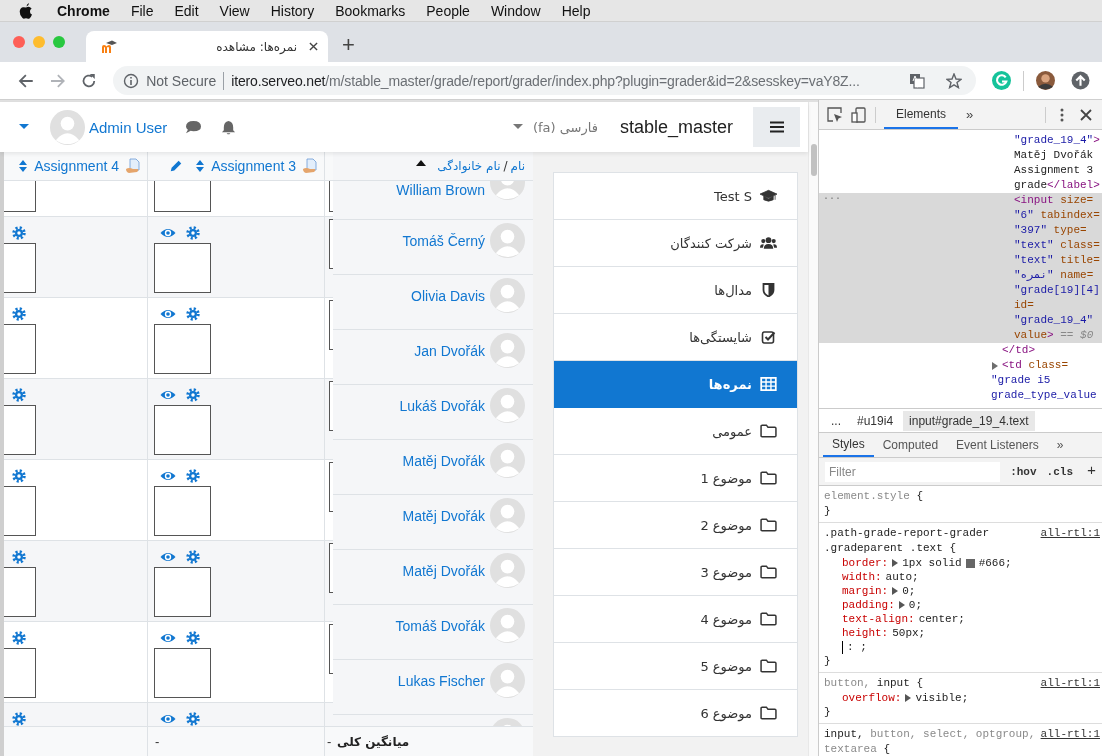 This screenshot has height=756, width=1102. I want to click on student-name-link: Jan Dvořák, so click(449, 351).